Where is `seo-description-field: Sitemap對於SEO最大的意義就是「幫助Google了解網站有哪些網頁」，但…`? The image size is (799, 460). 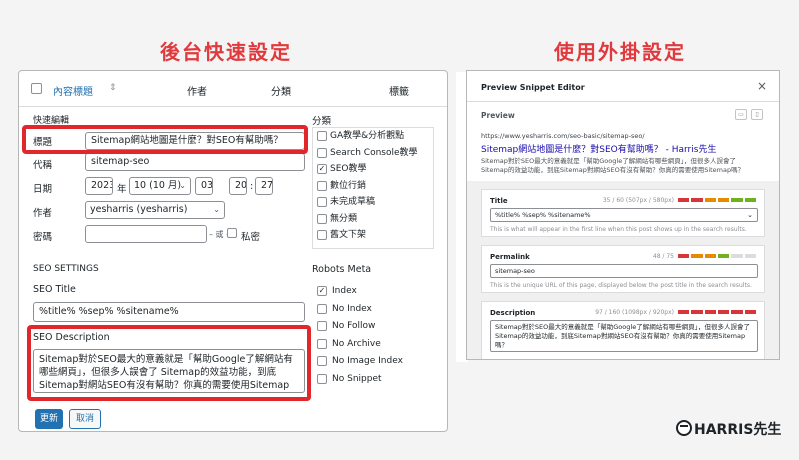 seo-description-field: Sitemap對於SEO最大的意義就是「幫助Google了解網站有哪些網頁」，但… is located at coordinates (169, 371).